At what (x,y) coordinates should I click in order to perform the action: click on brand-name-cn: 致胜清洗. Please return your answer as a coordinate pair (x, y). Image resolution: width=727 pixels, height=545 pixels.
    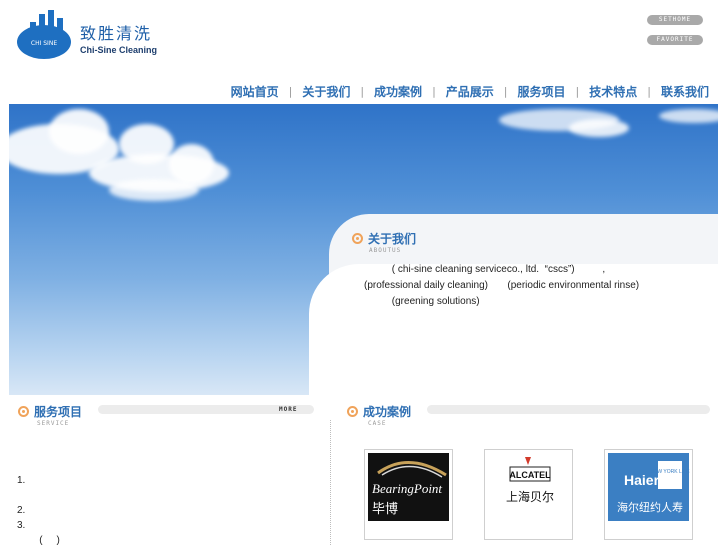
    Looking at the image, I should click on (116, 33).